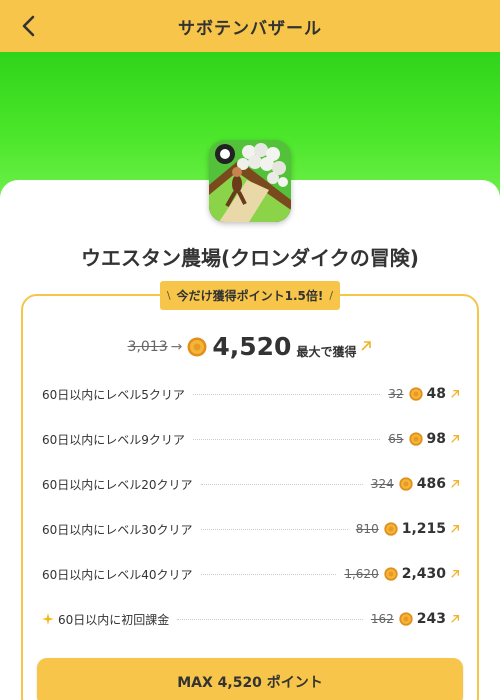 Image resolution: width=500 pixels, height=700 pixels. What do you see at coordinates (147, 346) in the screenshot?
I see `total-old-points: 3,013` at bounding box center [147, 346].